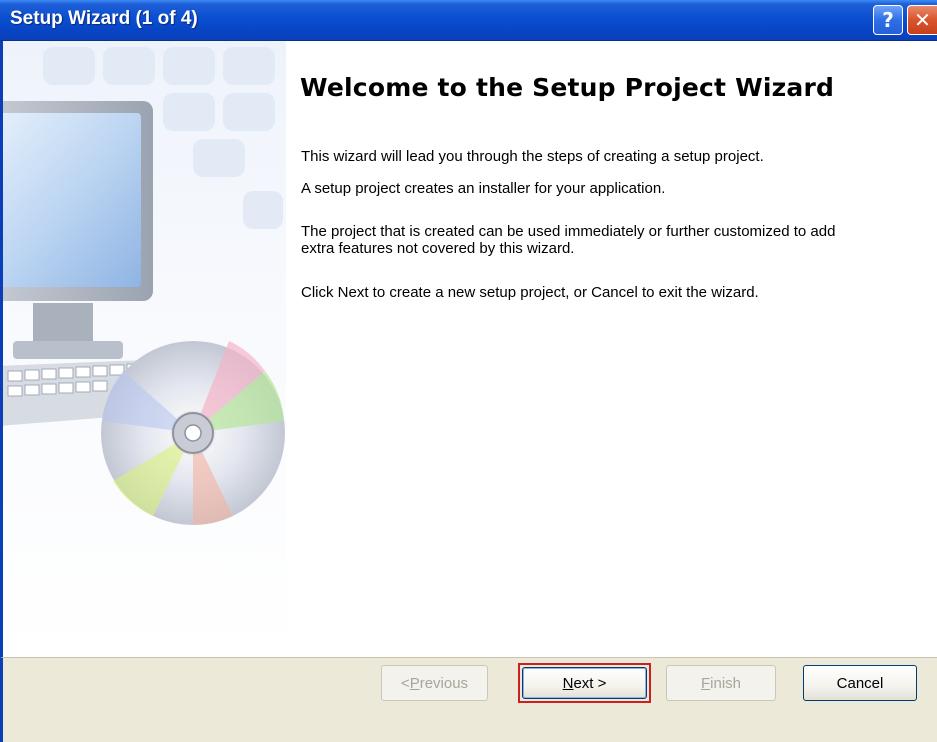 Image resolution: width=937 pixels, height=742 pixels. Describe the element at coordinates (726, 683) in the screenshot. I see `finish-label: inish` at that location.